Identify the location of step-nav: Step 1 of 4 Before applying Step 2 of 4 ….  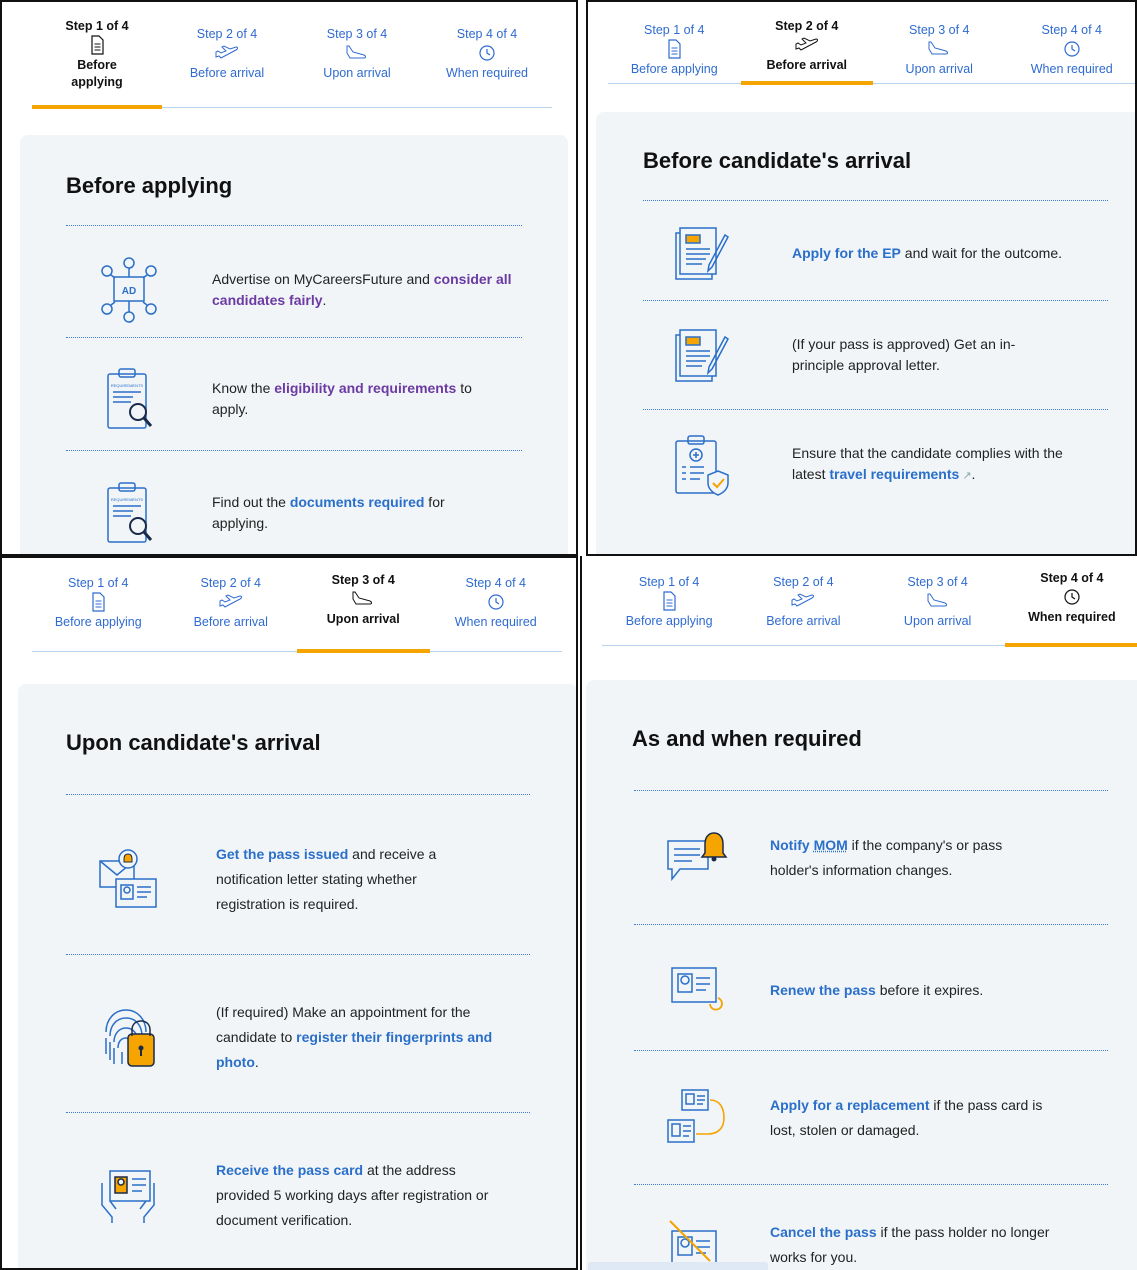
(297, 612).